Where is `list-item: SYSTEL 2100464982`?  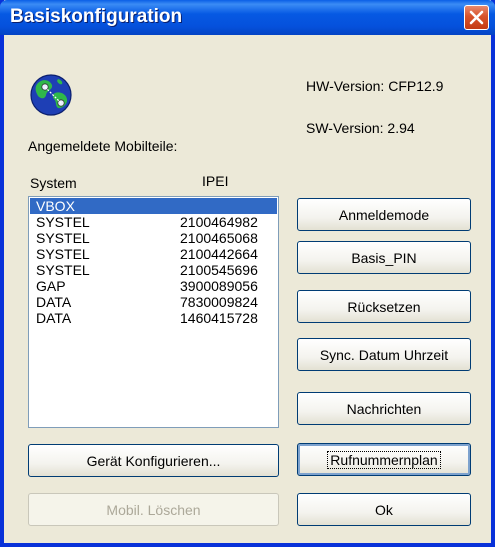
list-item: SYSTEL 2100464982 is located at coordinates (153, 222).